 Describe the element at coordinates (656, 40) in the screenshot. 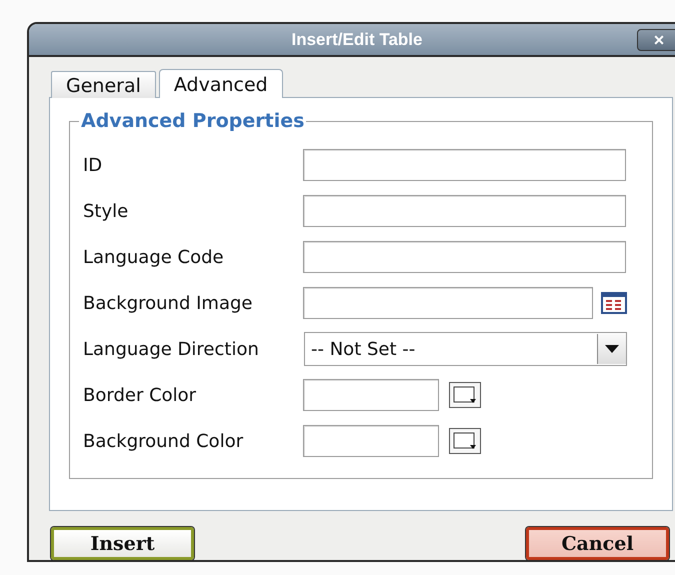

I see `close-button: ×` at that location.